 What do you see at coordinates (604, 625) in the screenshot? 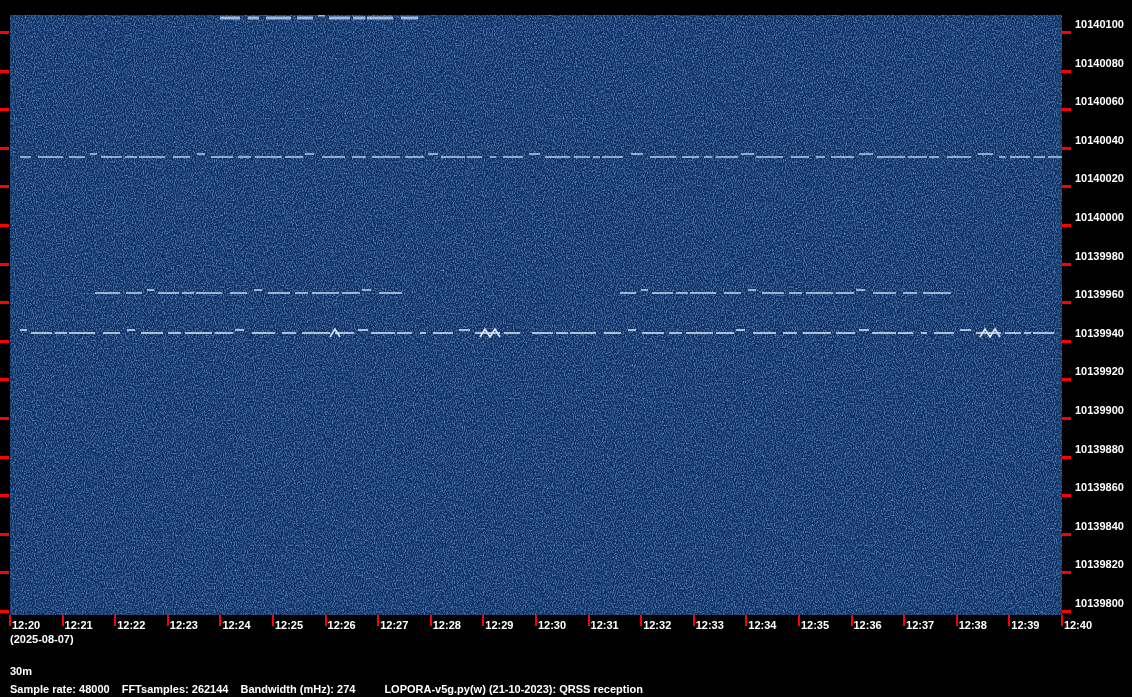
I see `time-label: 12:31` at bounding box center [604, 625].